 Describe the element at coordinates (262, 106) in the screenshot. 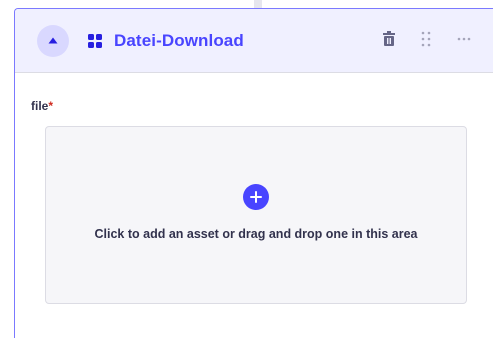

I see `field-label: file*` at that location.